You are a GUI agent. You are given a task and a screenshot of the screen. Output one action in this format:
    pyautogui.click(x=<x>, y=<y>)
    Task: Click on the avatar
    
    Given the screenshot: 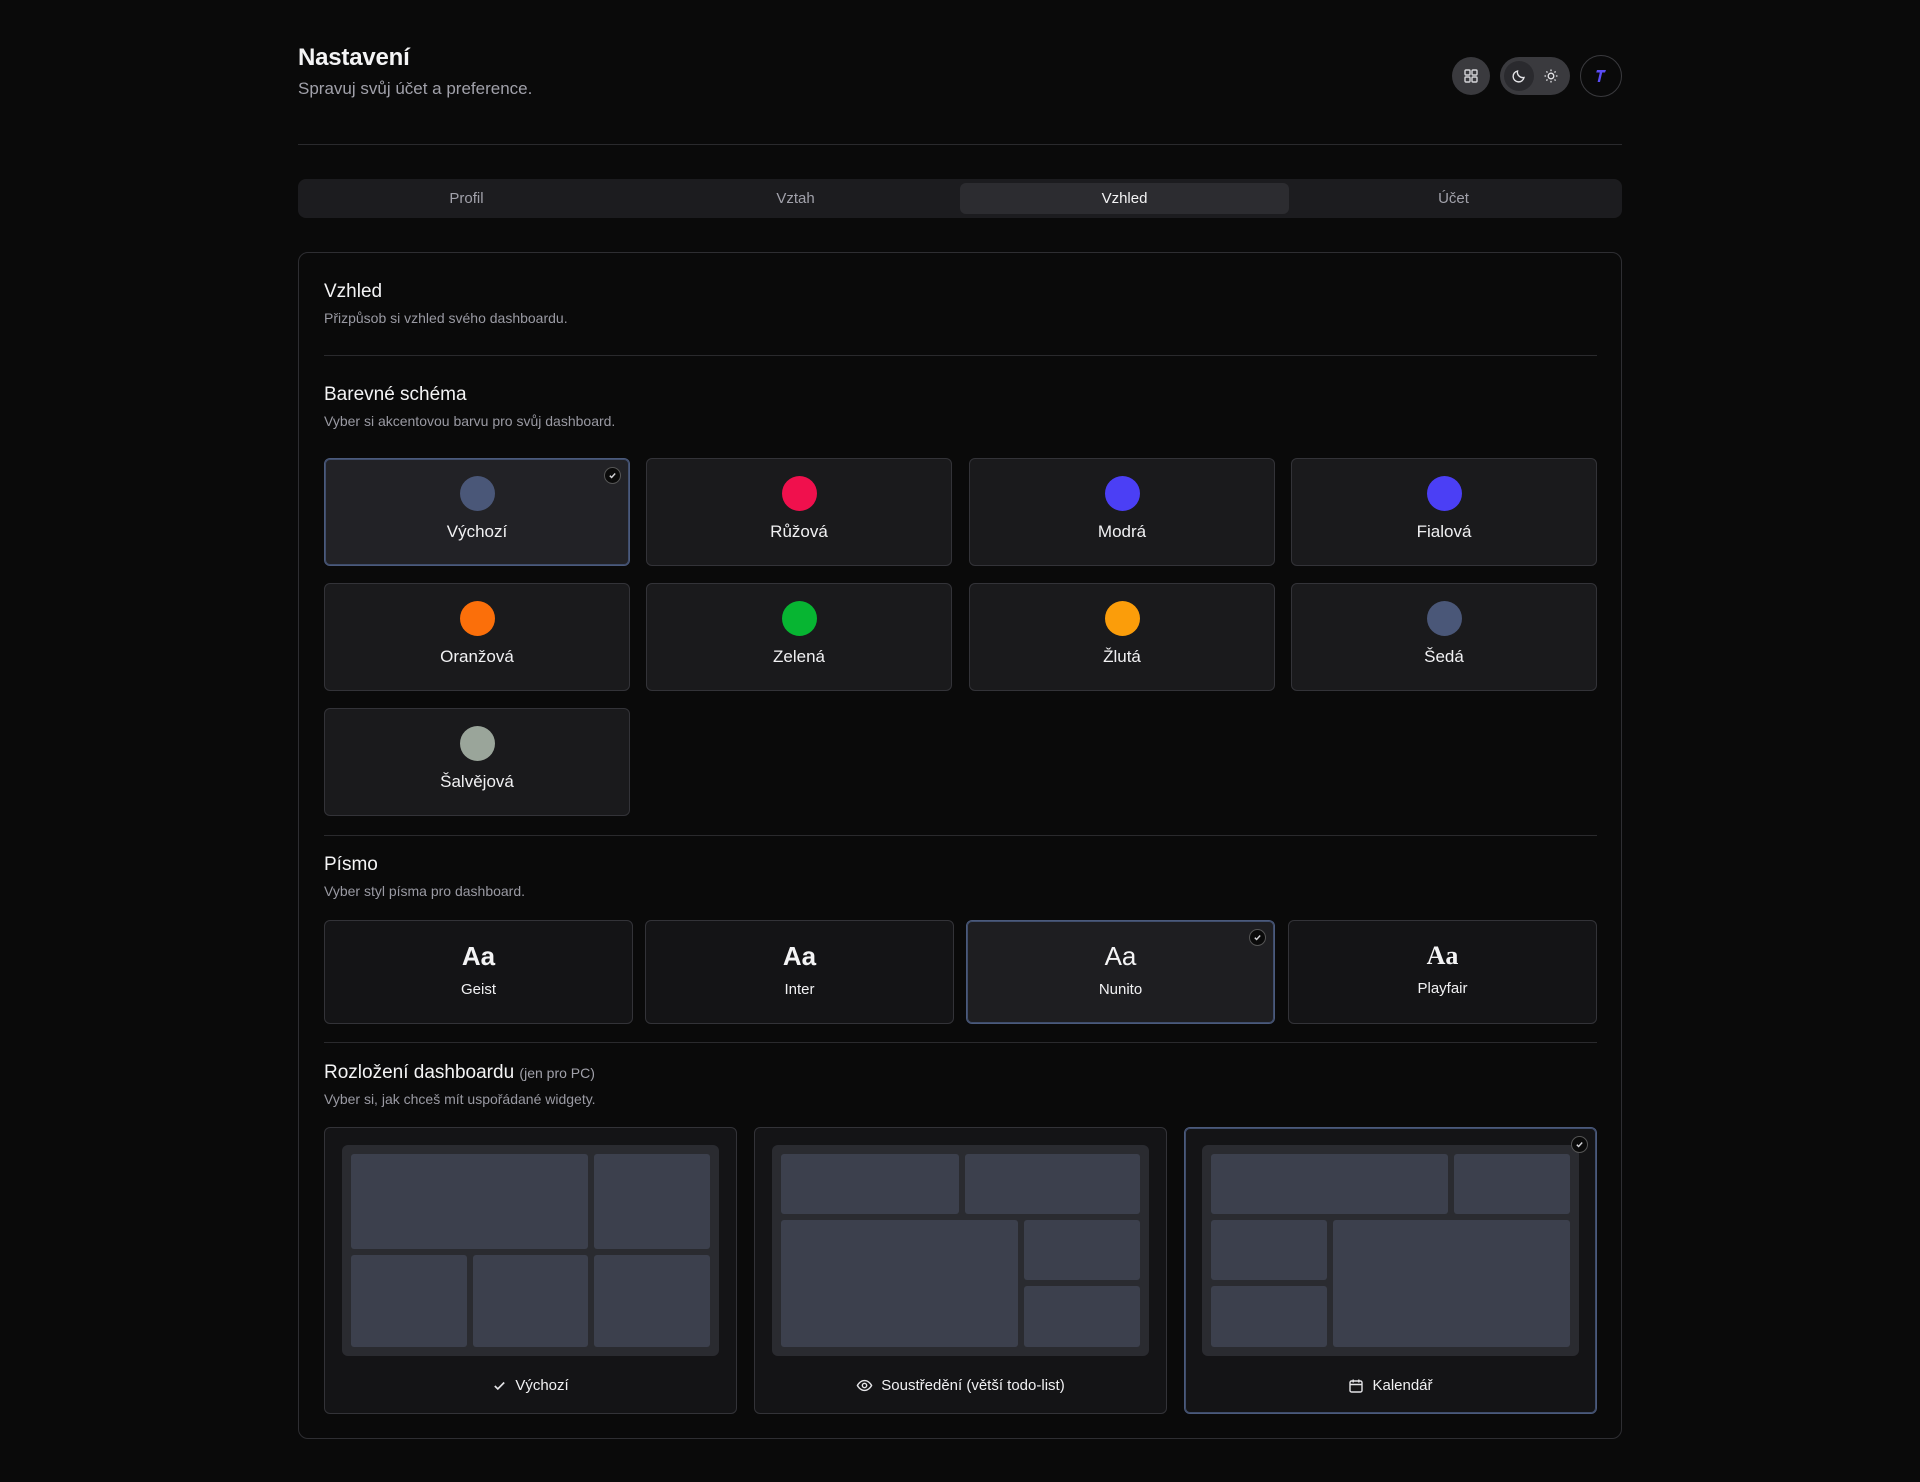 What is the action you would take?
    pyautogui.click(x=1601, y=76)
    